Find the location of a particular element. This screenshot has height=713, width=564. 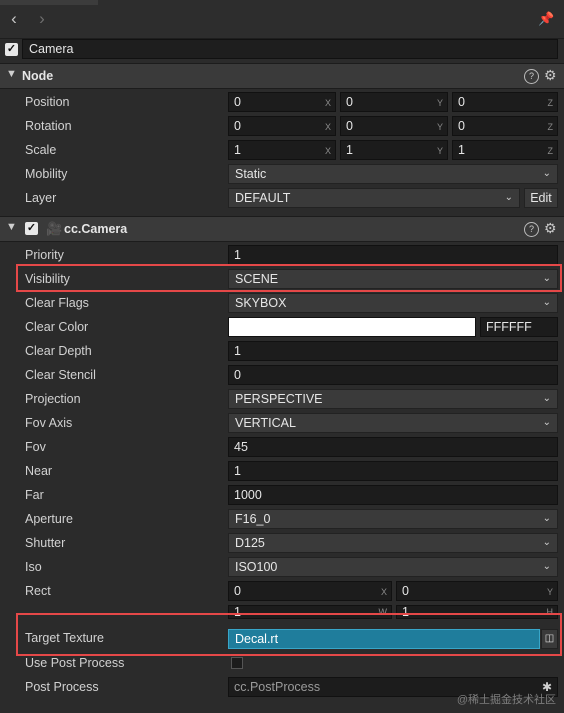

inspector-toolbar is located at coordinates (282, 19).